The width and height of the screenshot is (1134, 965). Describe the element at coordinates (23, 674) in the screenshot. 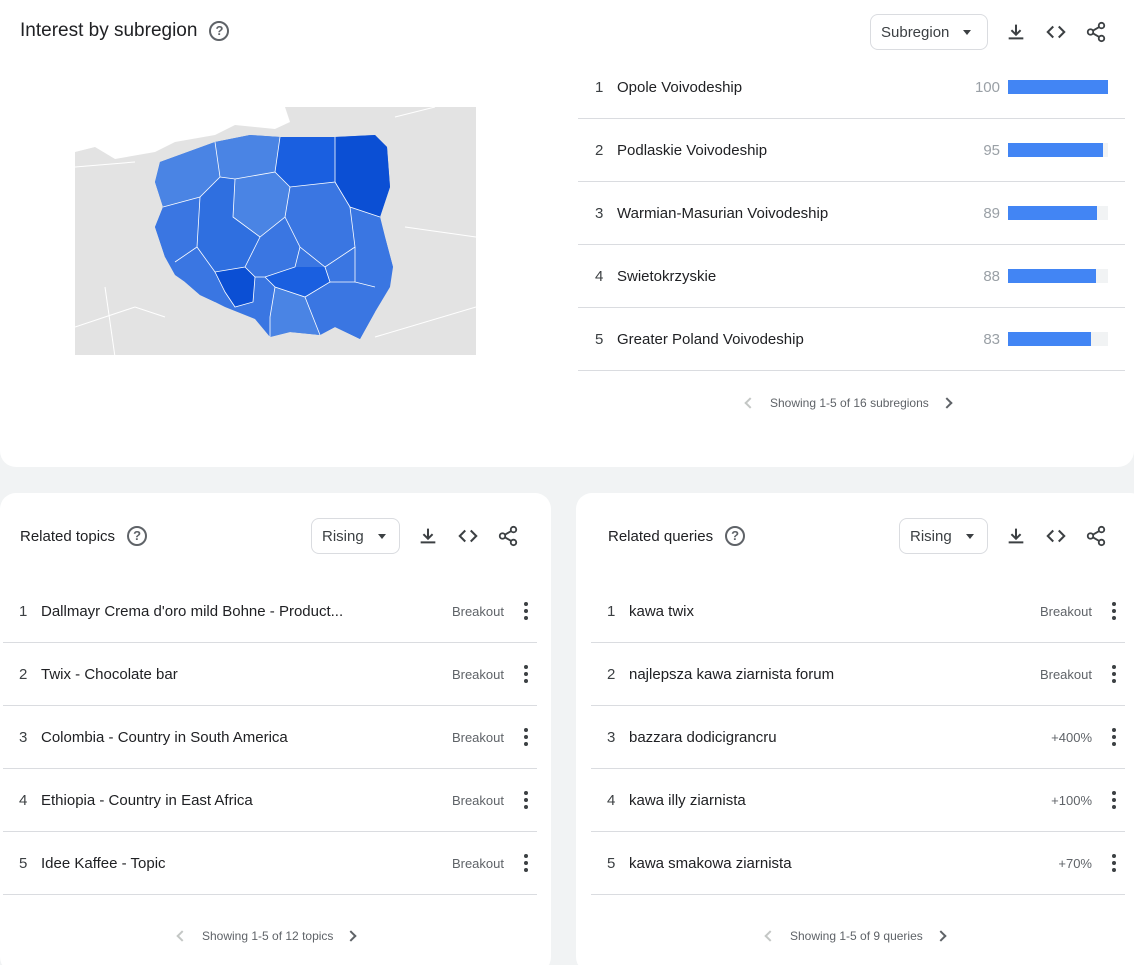

I see `row-rank: 2` at that location.